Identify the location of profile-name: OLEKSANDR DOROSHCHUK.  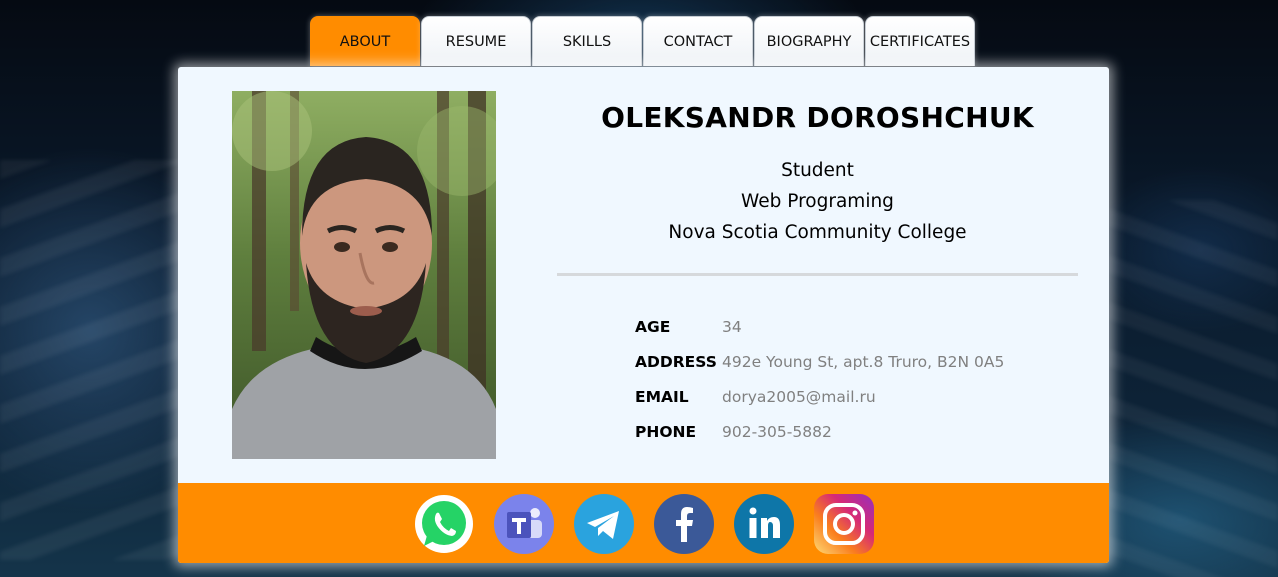
(817, 117).